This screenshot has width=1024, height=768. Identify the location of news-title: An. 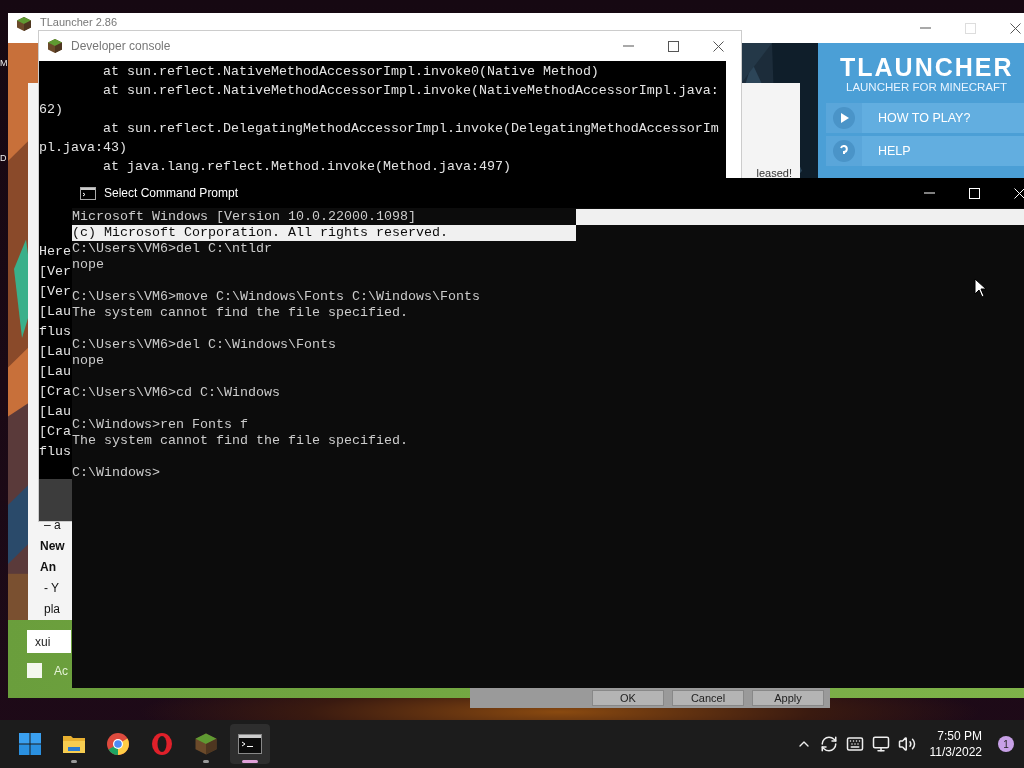
(48, 567).